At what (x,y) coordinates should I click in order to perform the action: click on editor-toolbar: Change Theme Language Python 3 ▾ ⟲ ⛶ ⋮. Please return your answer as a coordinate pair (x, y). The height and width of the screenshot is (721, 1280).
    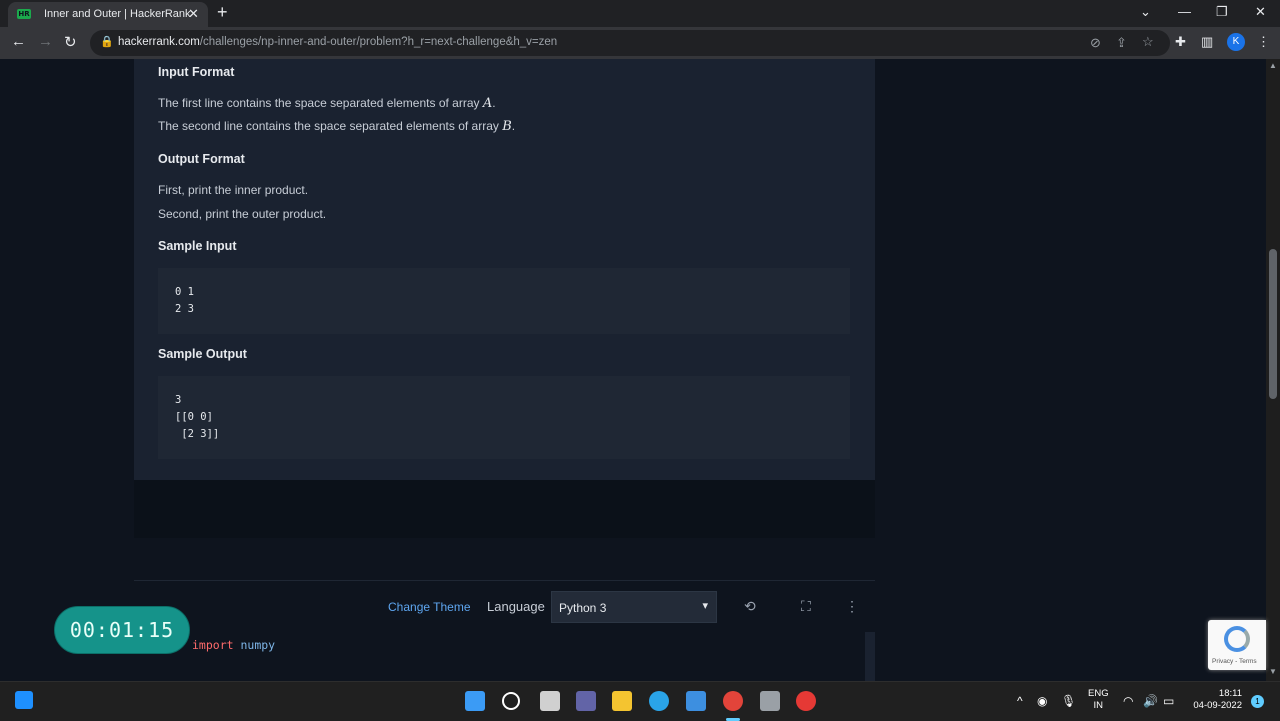
    Looking at the image, I should click on (504, 606).